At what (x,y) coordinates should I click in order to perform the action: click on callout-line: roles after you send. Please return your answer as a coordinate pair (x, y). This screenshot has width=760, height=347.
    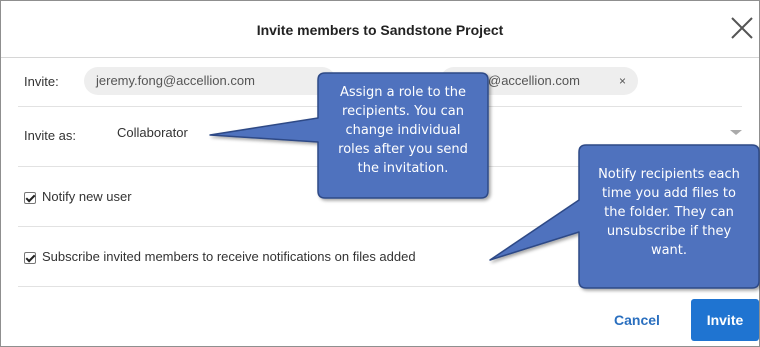
    Looking at the image, I should click on (403, 149).